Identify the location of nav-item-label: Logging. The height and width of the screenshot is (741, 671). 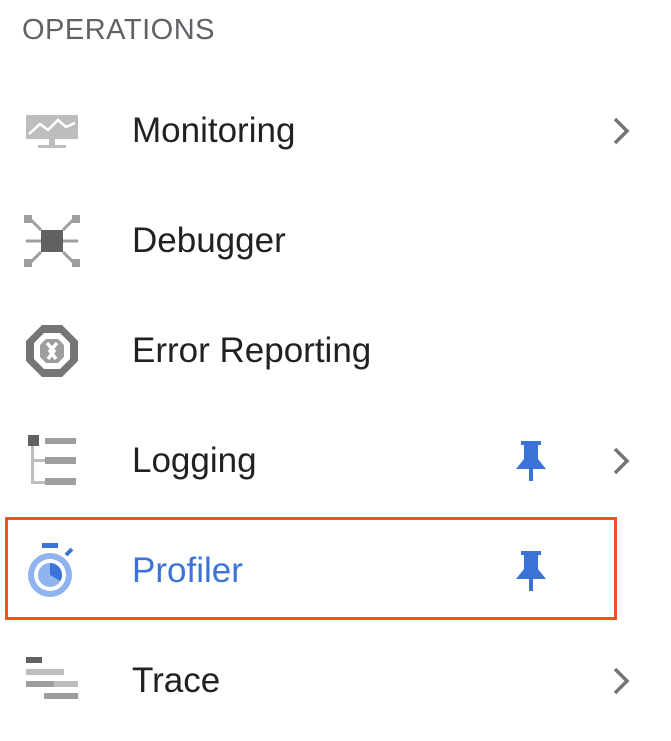
(194, 460).